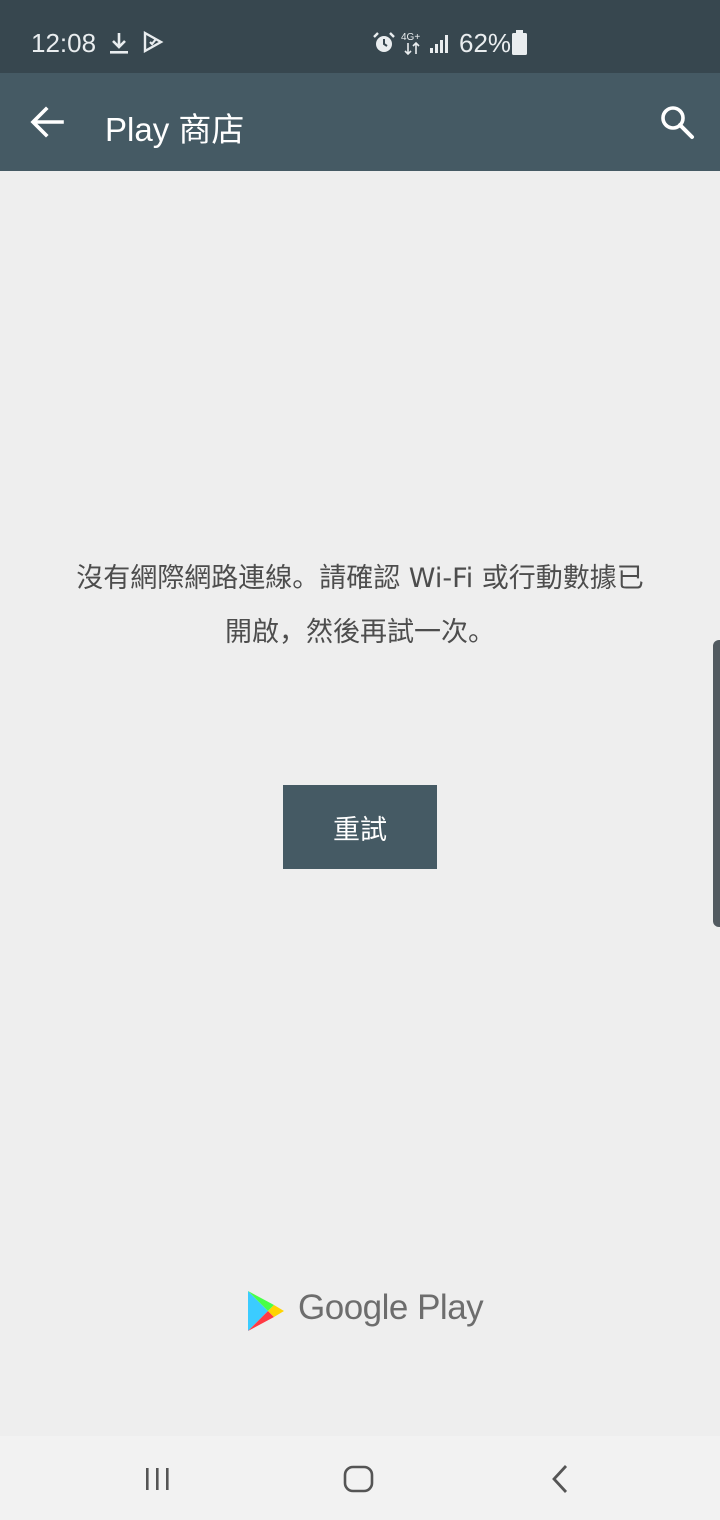 The image size is (720, 1520). I want to click on recent-apps-icon, so click(158, 1479).